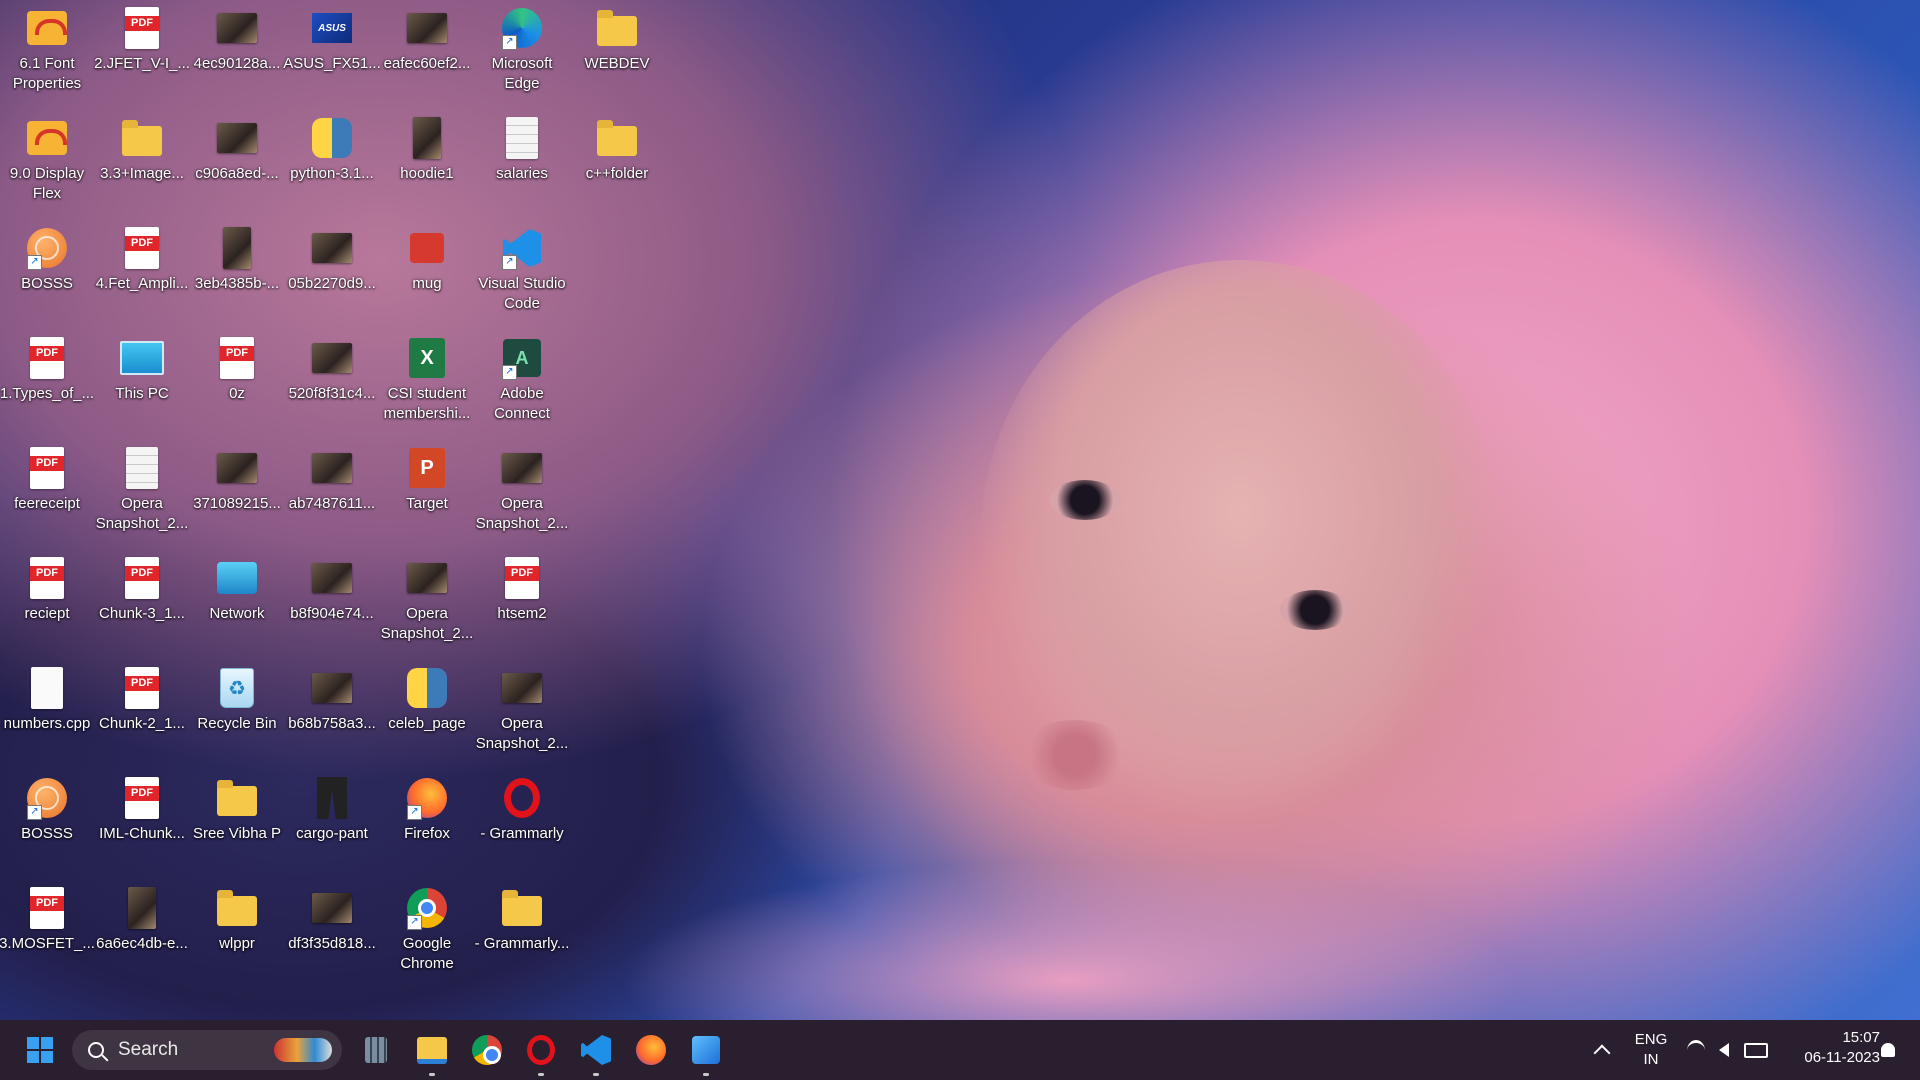 Image resolution: width=1920 pixels, height=1080 pixels. I want to click on vscode-icon, so click(596, 1053).